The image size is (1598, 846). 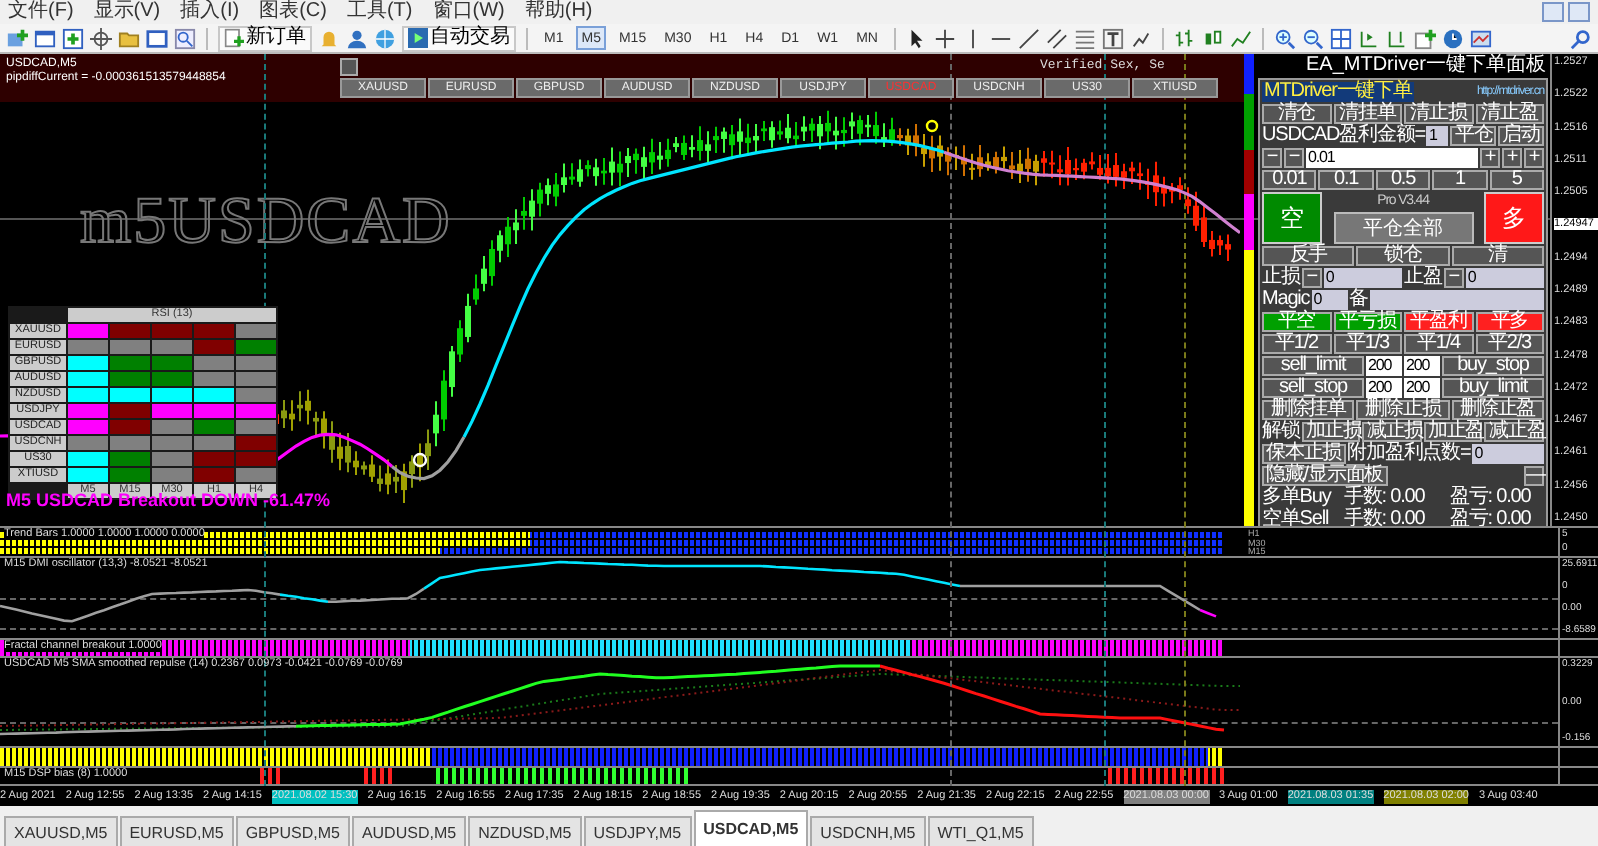 I want to click on action-button: 清止盈, so click(x=1509, y=114).